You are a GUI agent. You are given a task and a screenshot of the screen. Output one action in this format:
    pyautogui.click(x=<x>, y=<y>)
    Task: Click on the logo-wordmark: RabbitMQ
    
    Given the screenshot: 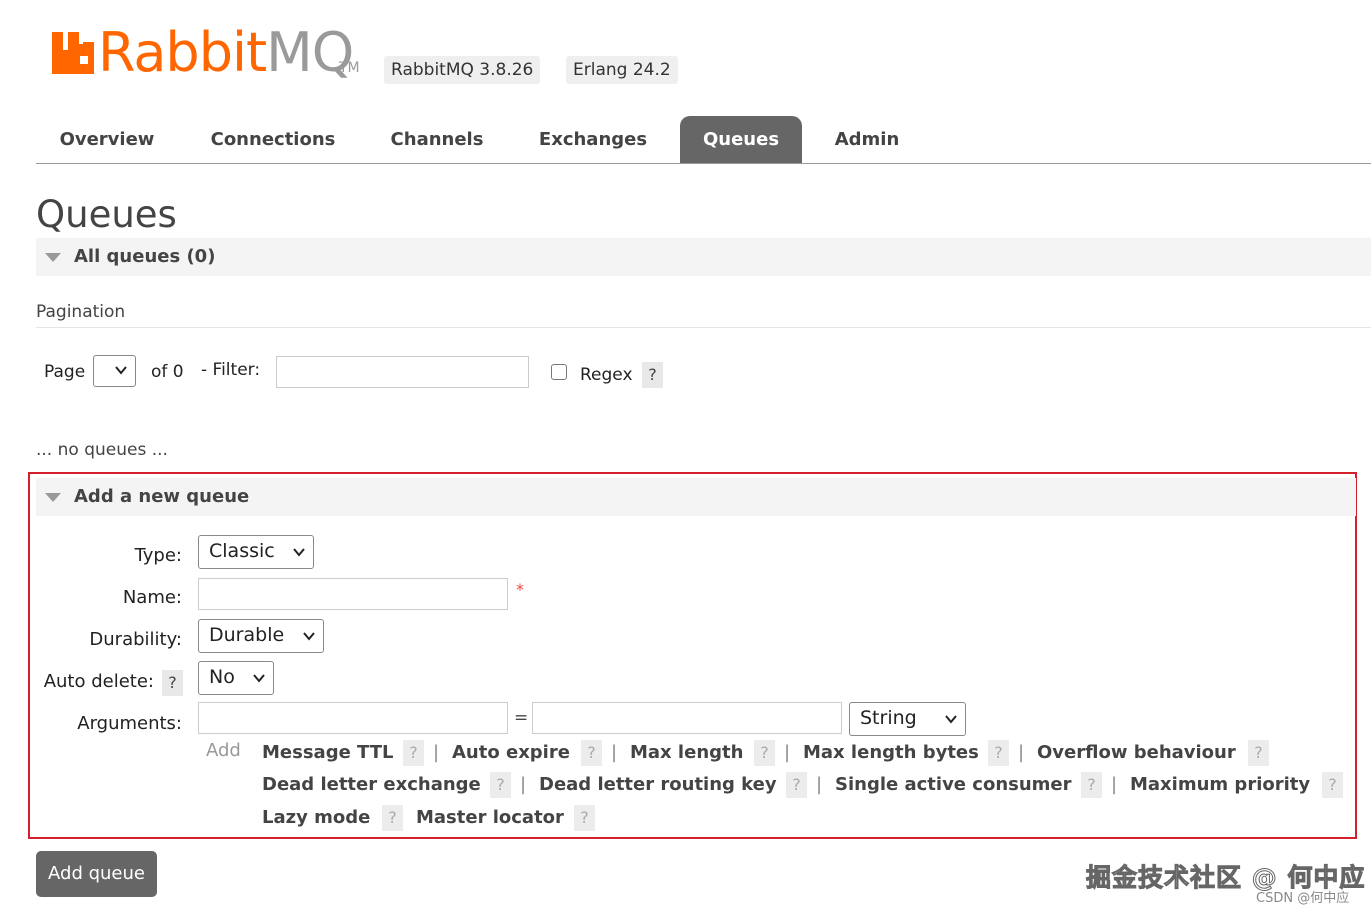 What is the action you would take?
    pyautogui.click(x=226, y=52)
    